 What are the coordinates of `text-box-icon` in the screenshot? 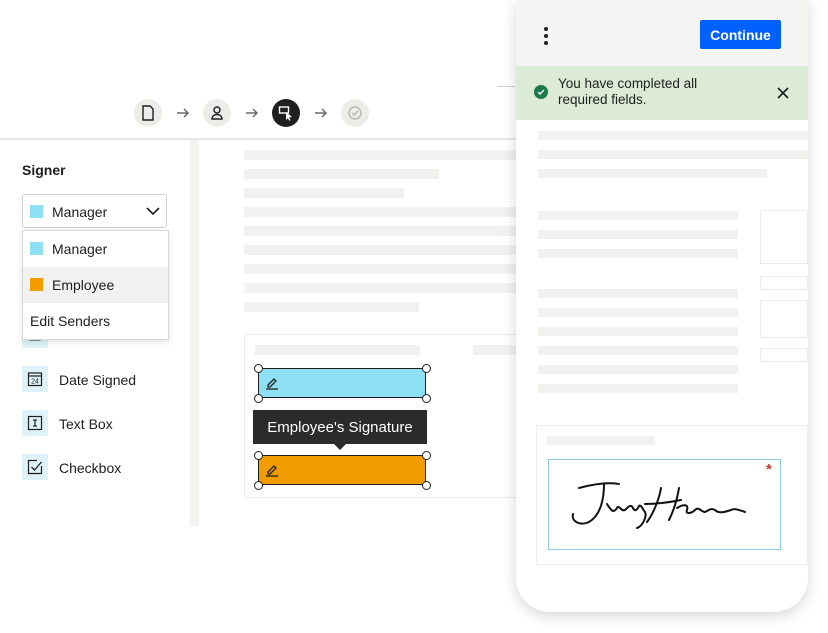 It's located at (35, 423).